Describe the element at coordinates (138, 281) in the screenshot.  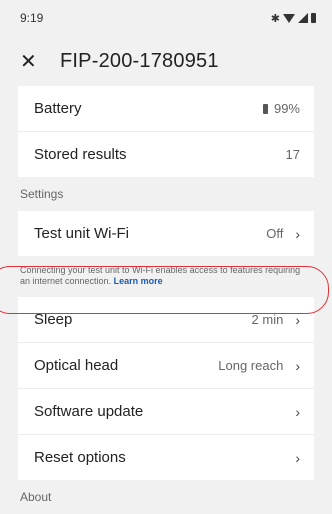
I see `learn-more-link: Learn more` at that location.